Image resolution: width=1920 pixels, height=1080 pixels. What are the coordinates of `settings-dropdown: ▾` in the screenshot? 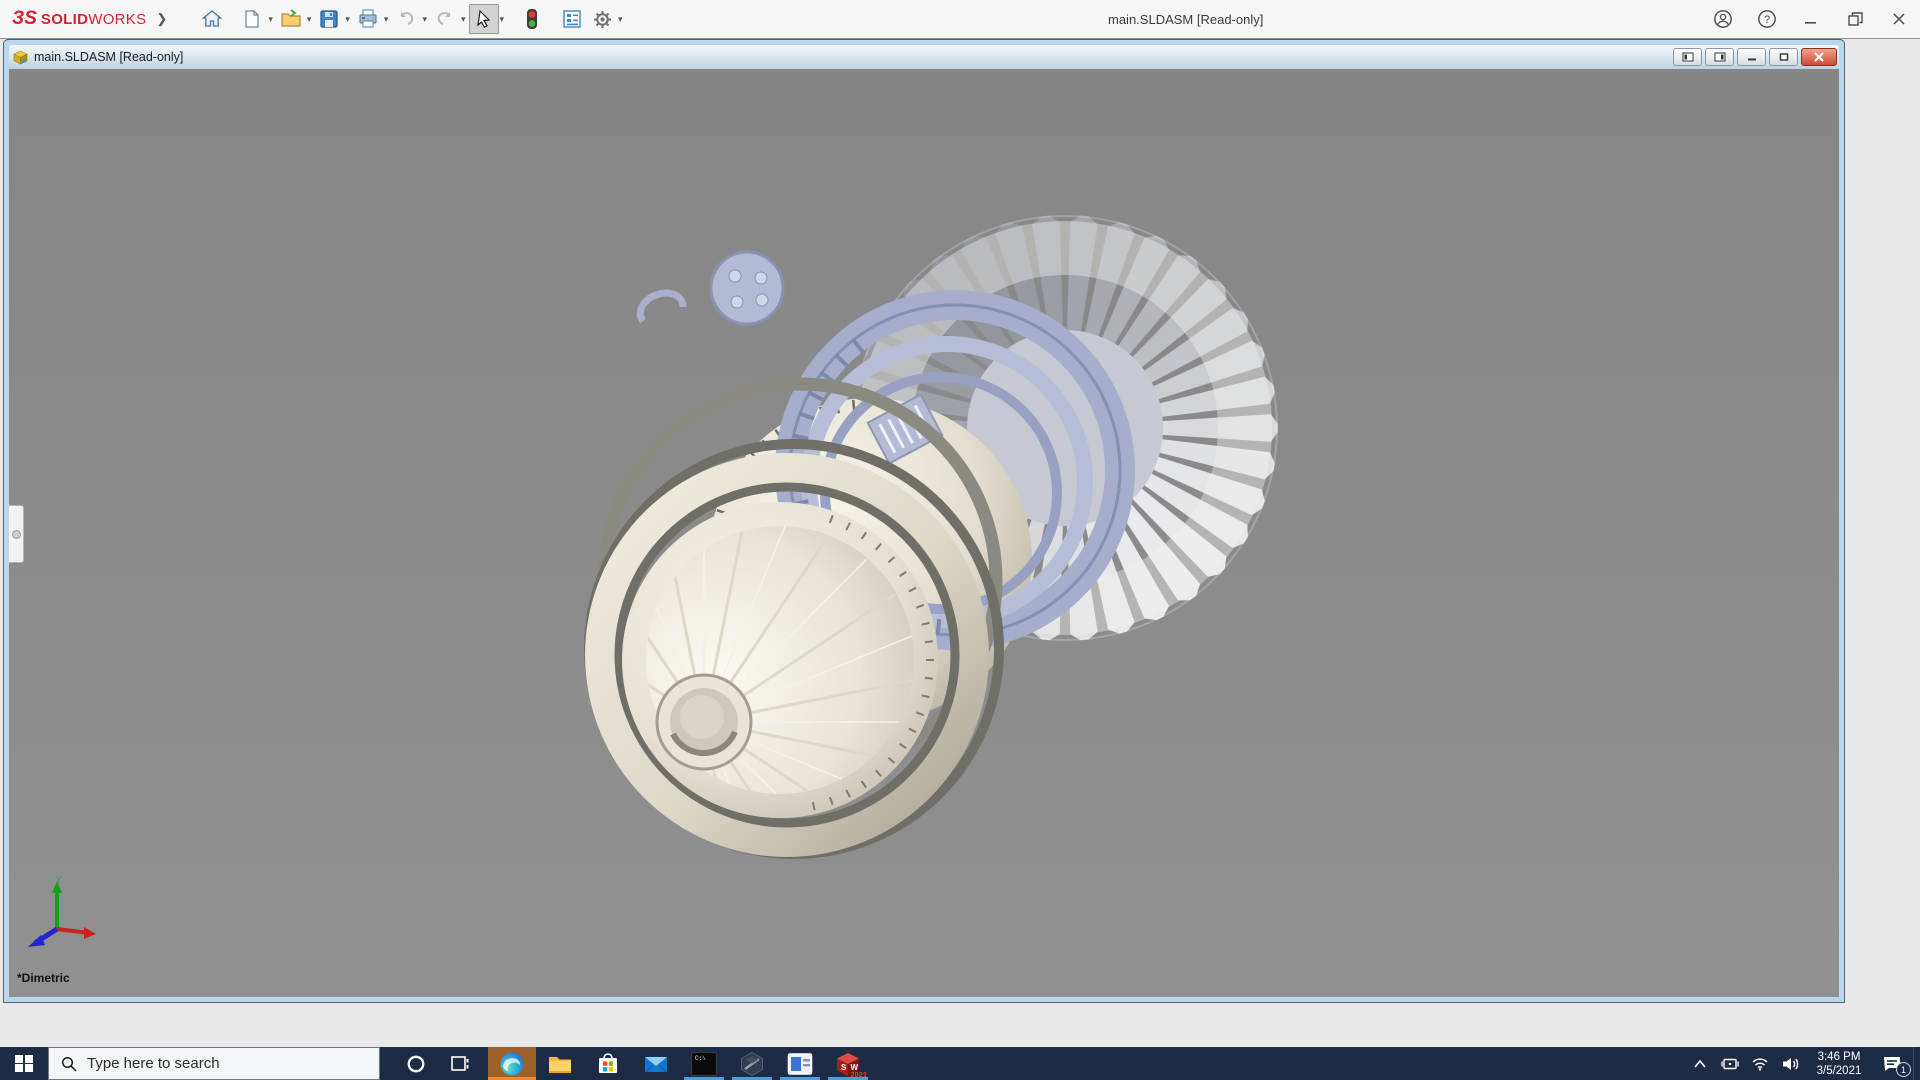 It's located at (620, 19).